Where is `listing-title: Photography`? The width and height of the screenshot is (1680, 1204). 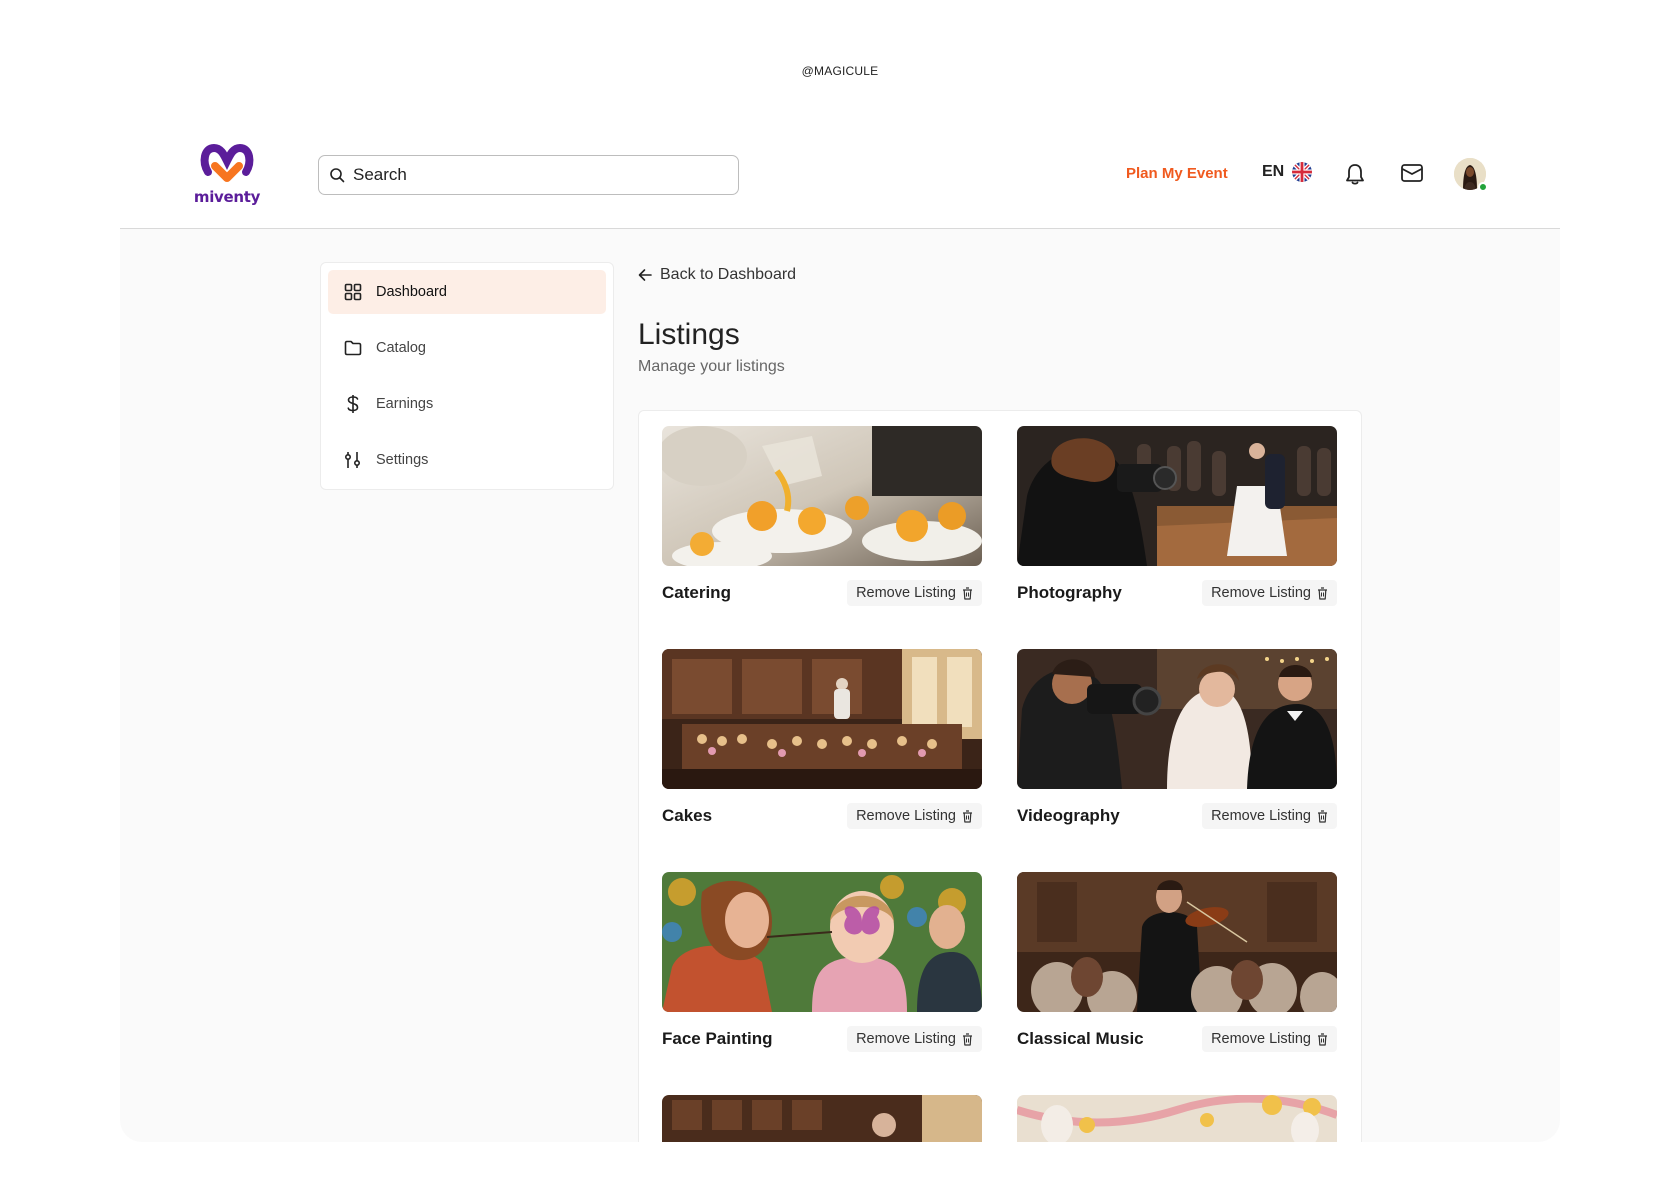
listing-title: Photography is located at coordinates (1069, 592).